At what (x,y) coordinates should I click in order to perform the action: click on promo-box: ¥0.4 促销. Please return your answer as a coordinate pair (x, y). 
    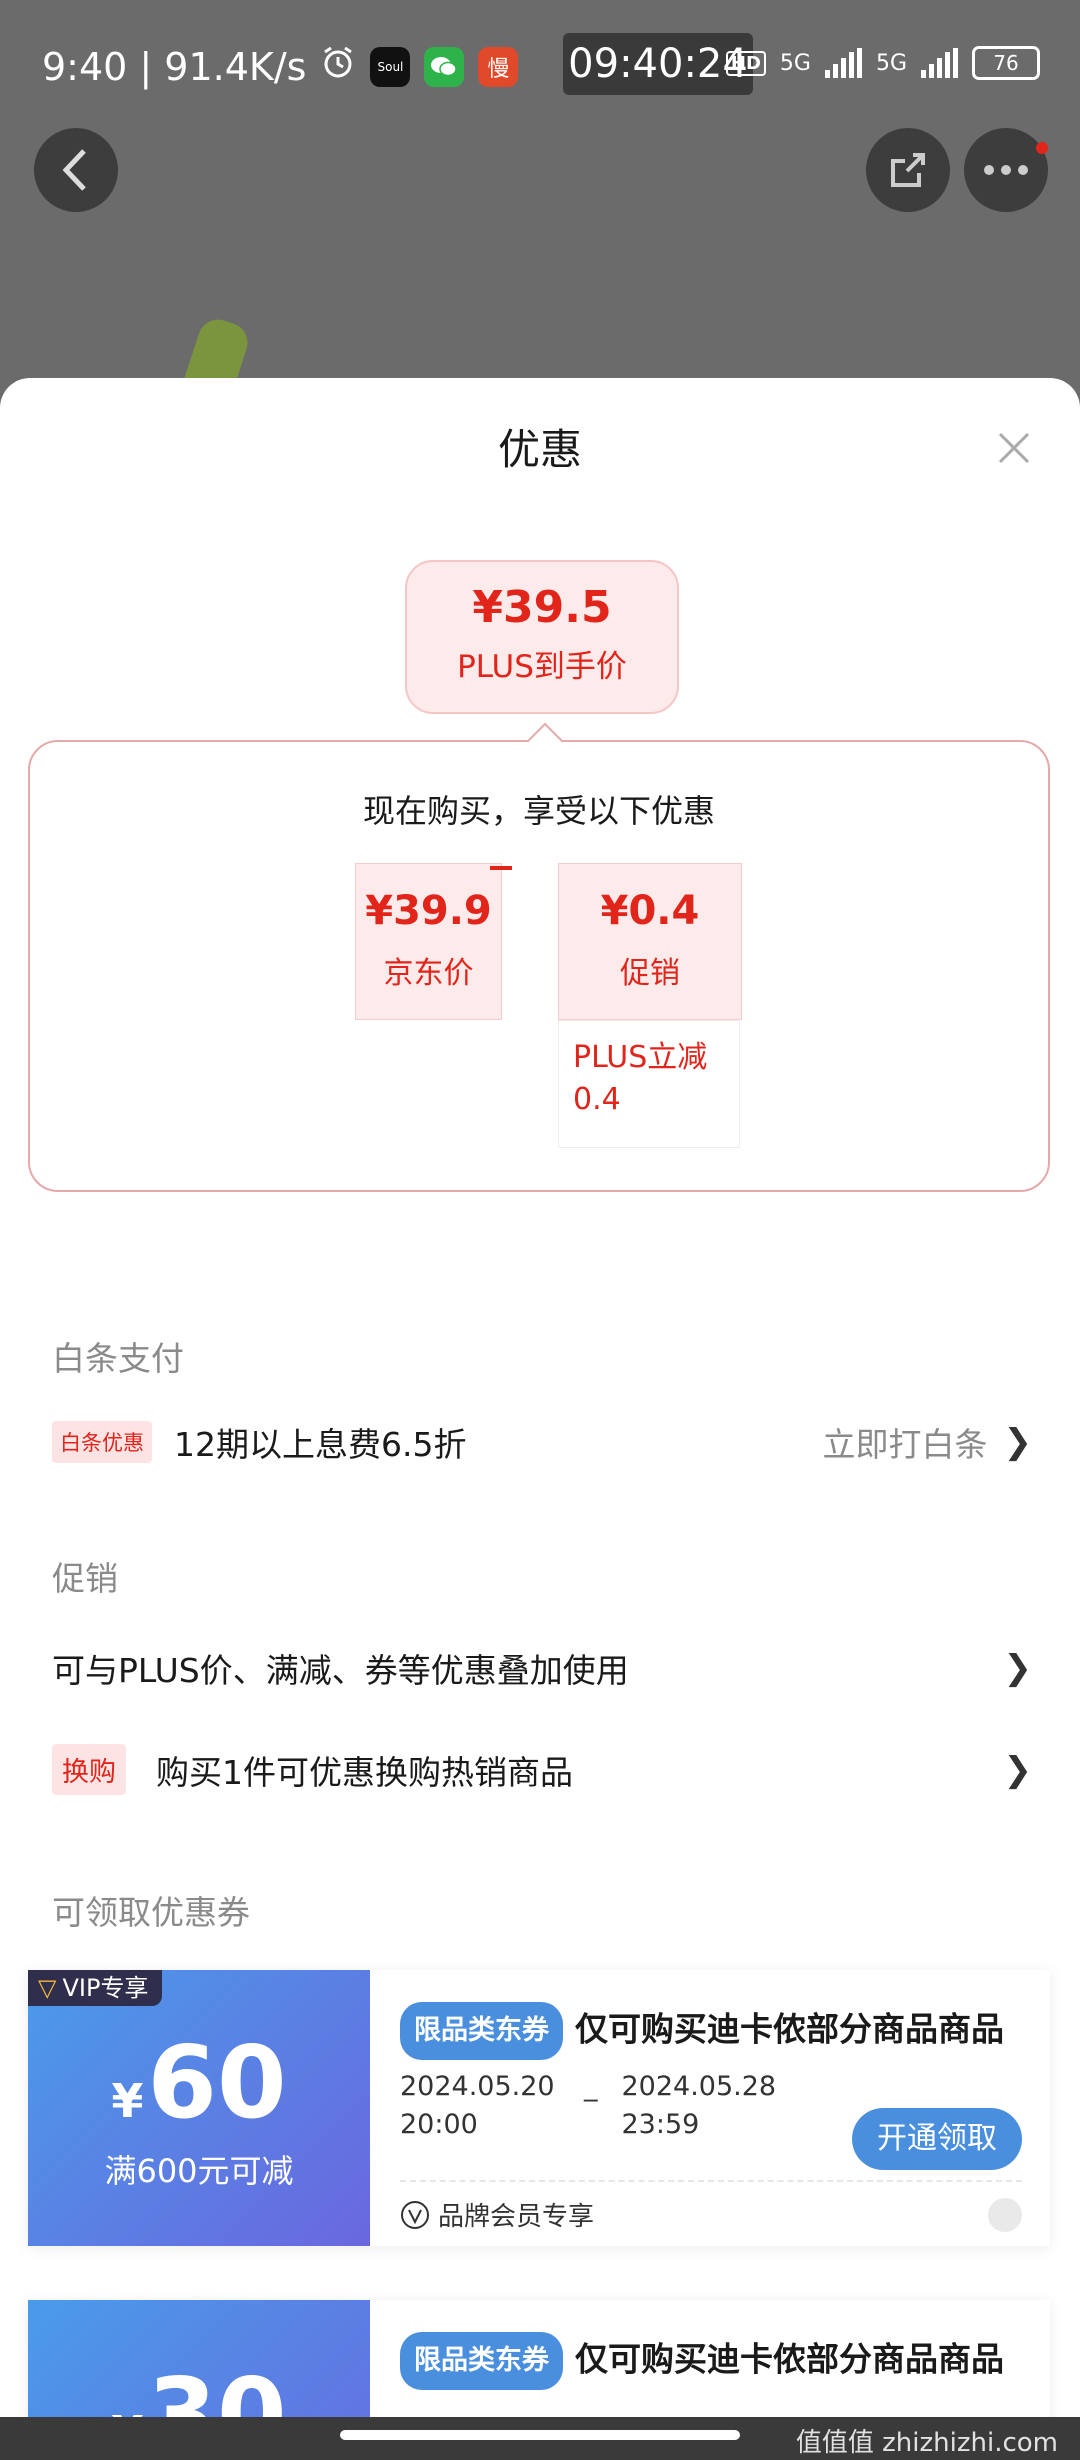
    Looking at the image, I should click on (650, 941).